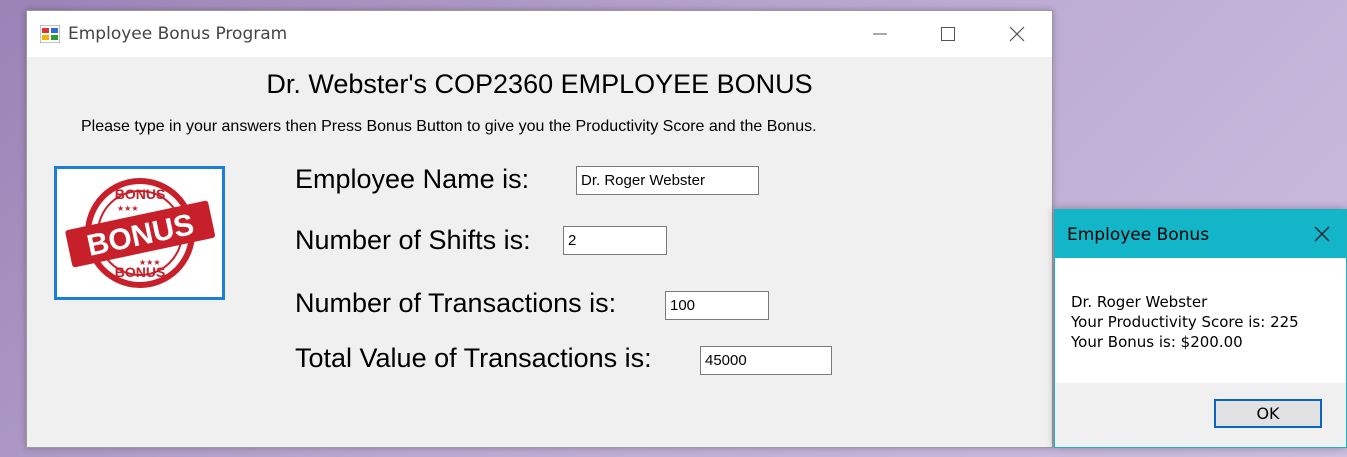 Image resolution: width=1347 pixels, height=457 pixels. What do you see at coordinates (766, 360) in the screenshot?
I see `total-value-field: 45000` at bounding box center [766, 360].